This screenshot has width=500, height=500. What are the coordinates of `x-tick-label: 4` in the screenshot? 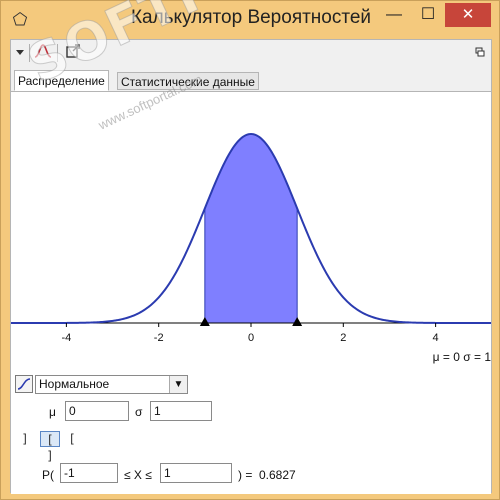 It's located at (436, 338).